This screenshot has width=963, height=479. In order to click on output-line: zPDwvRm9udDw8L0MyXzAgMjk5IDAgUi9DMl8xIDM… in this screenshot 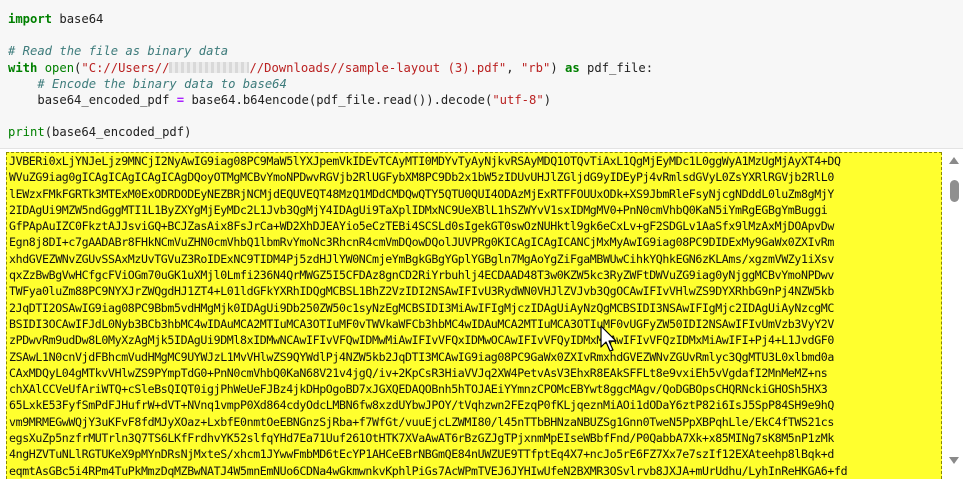, I will do `click(422, 340)`.